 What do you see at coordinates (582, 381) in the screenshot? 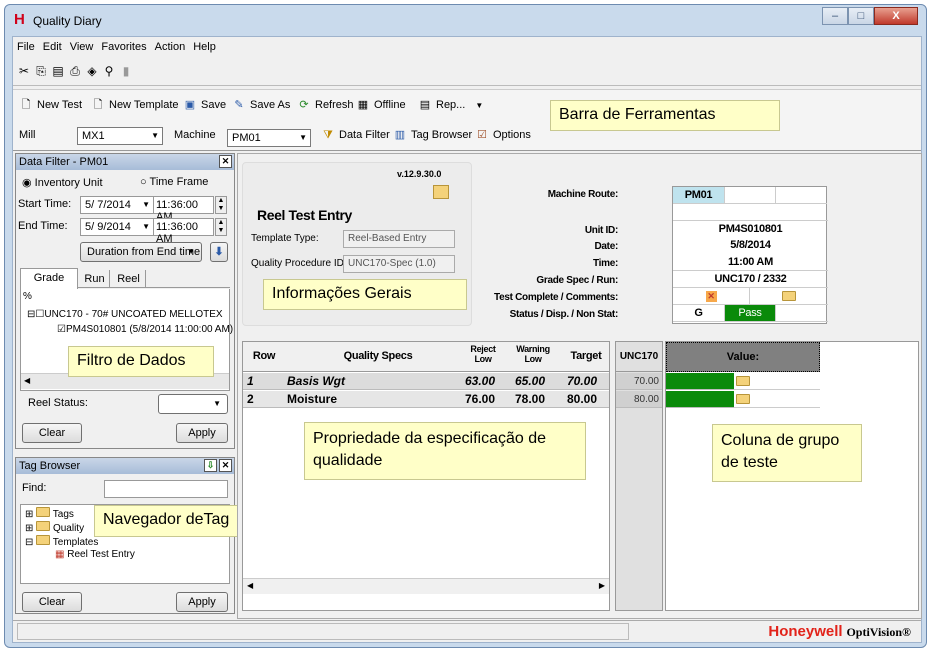
I see `target-value: 70.00` at bounding box center [582, 381].